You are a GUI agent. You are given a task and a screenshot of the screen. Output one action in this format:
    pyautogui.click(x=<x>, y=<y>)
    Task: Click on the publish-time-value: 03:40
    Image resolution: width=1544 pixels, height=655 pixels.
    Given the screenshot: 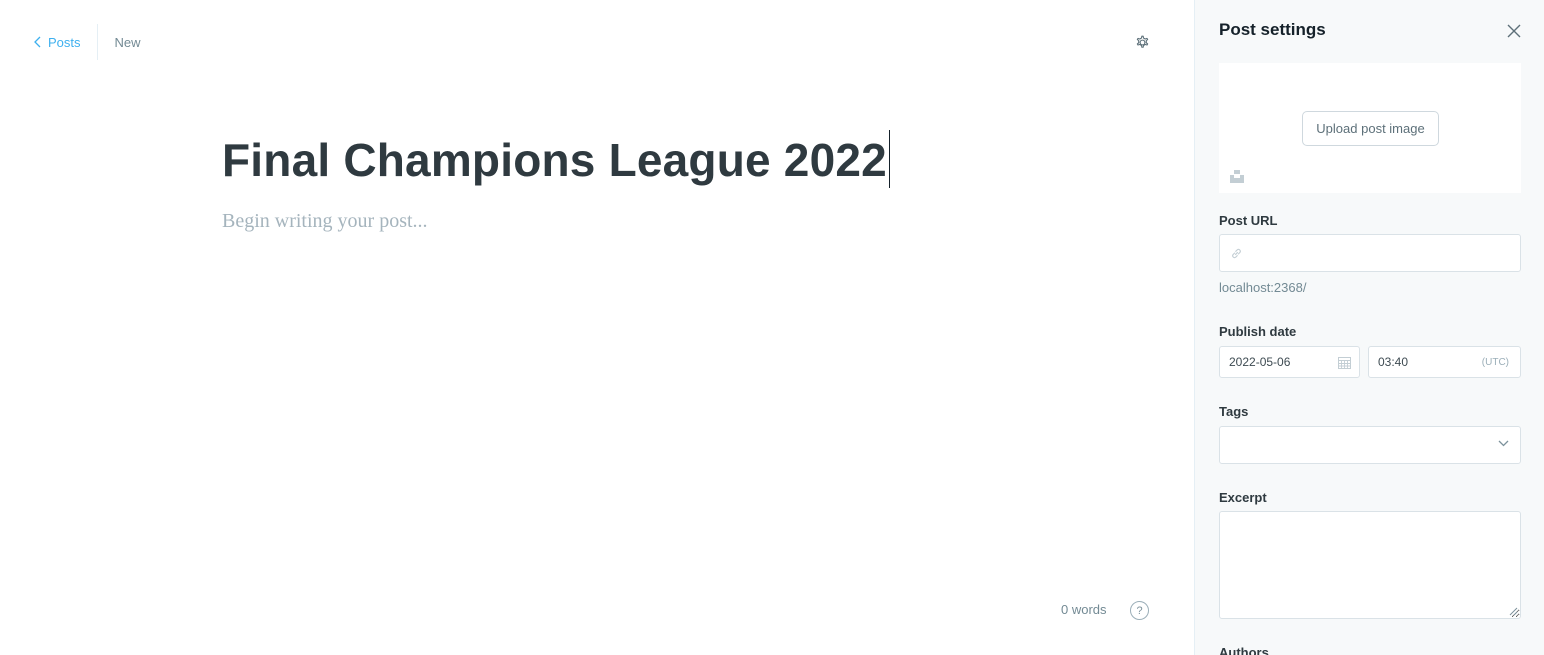 What is the action you would take?
    pyautogui.click(x=1393, y=362)
    